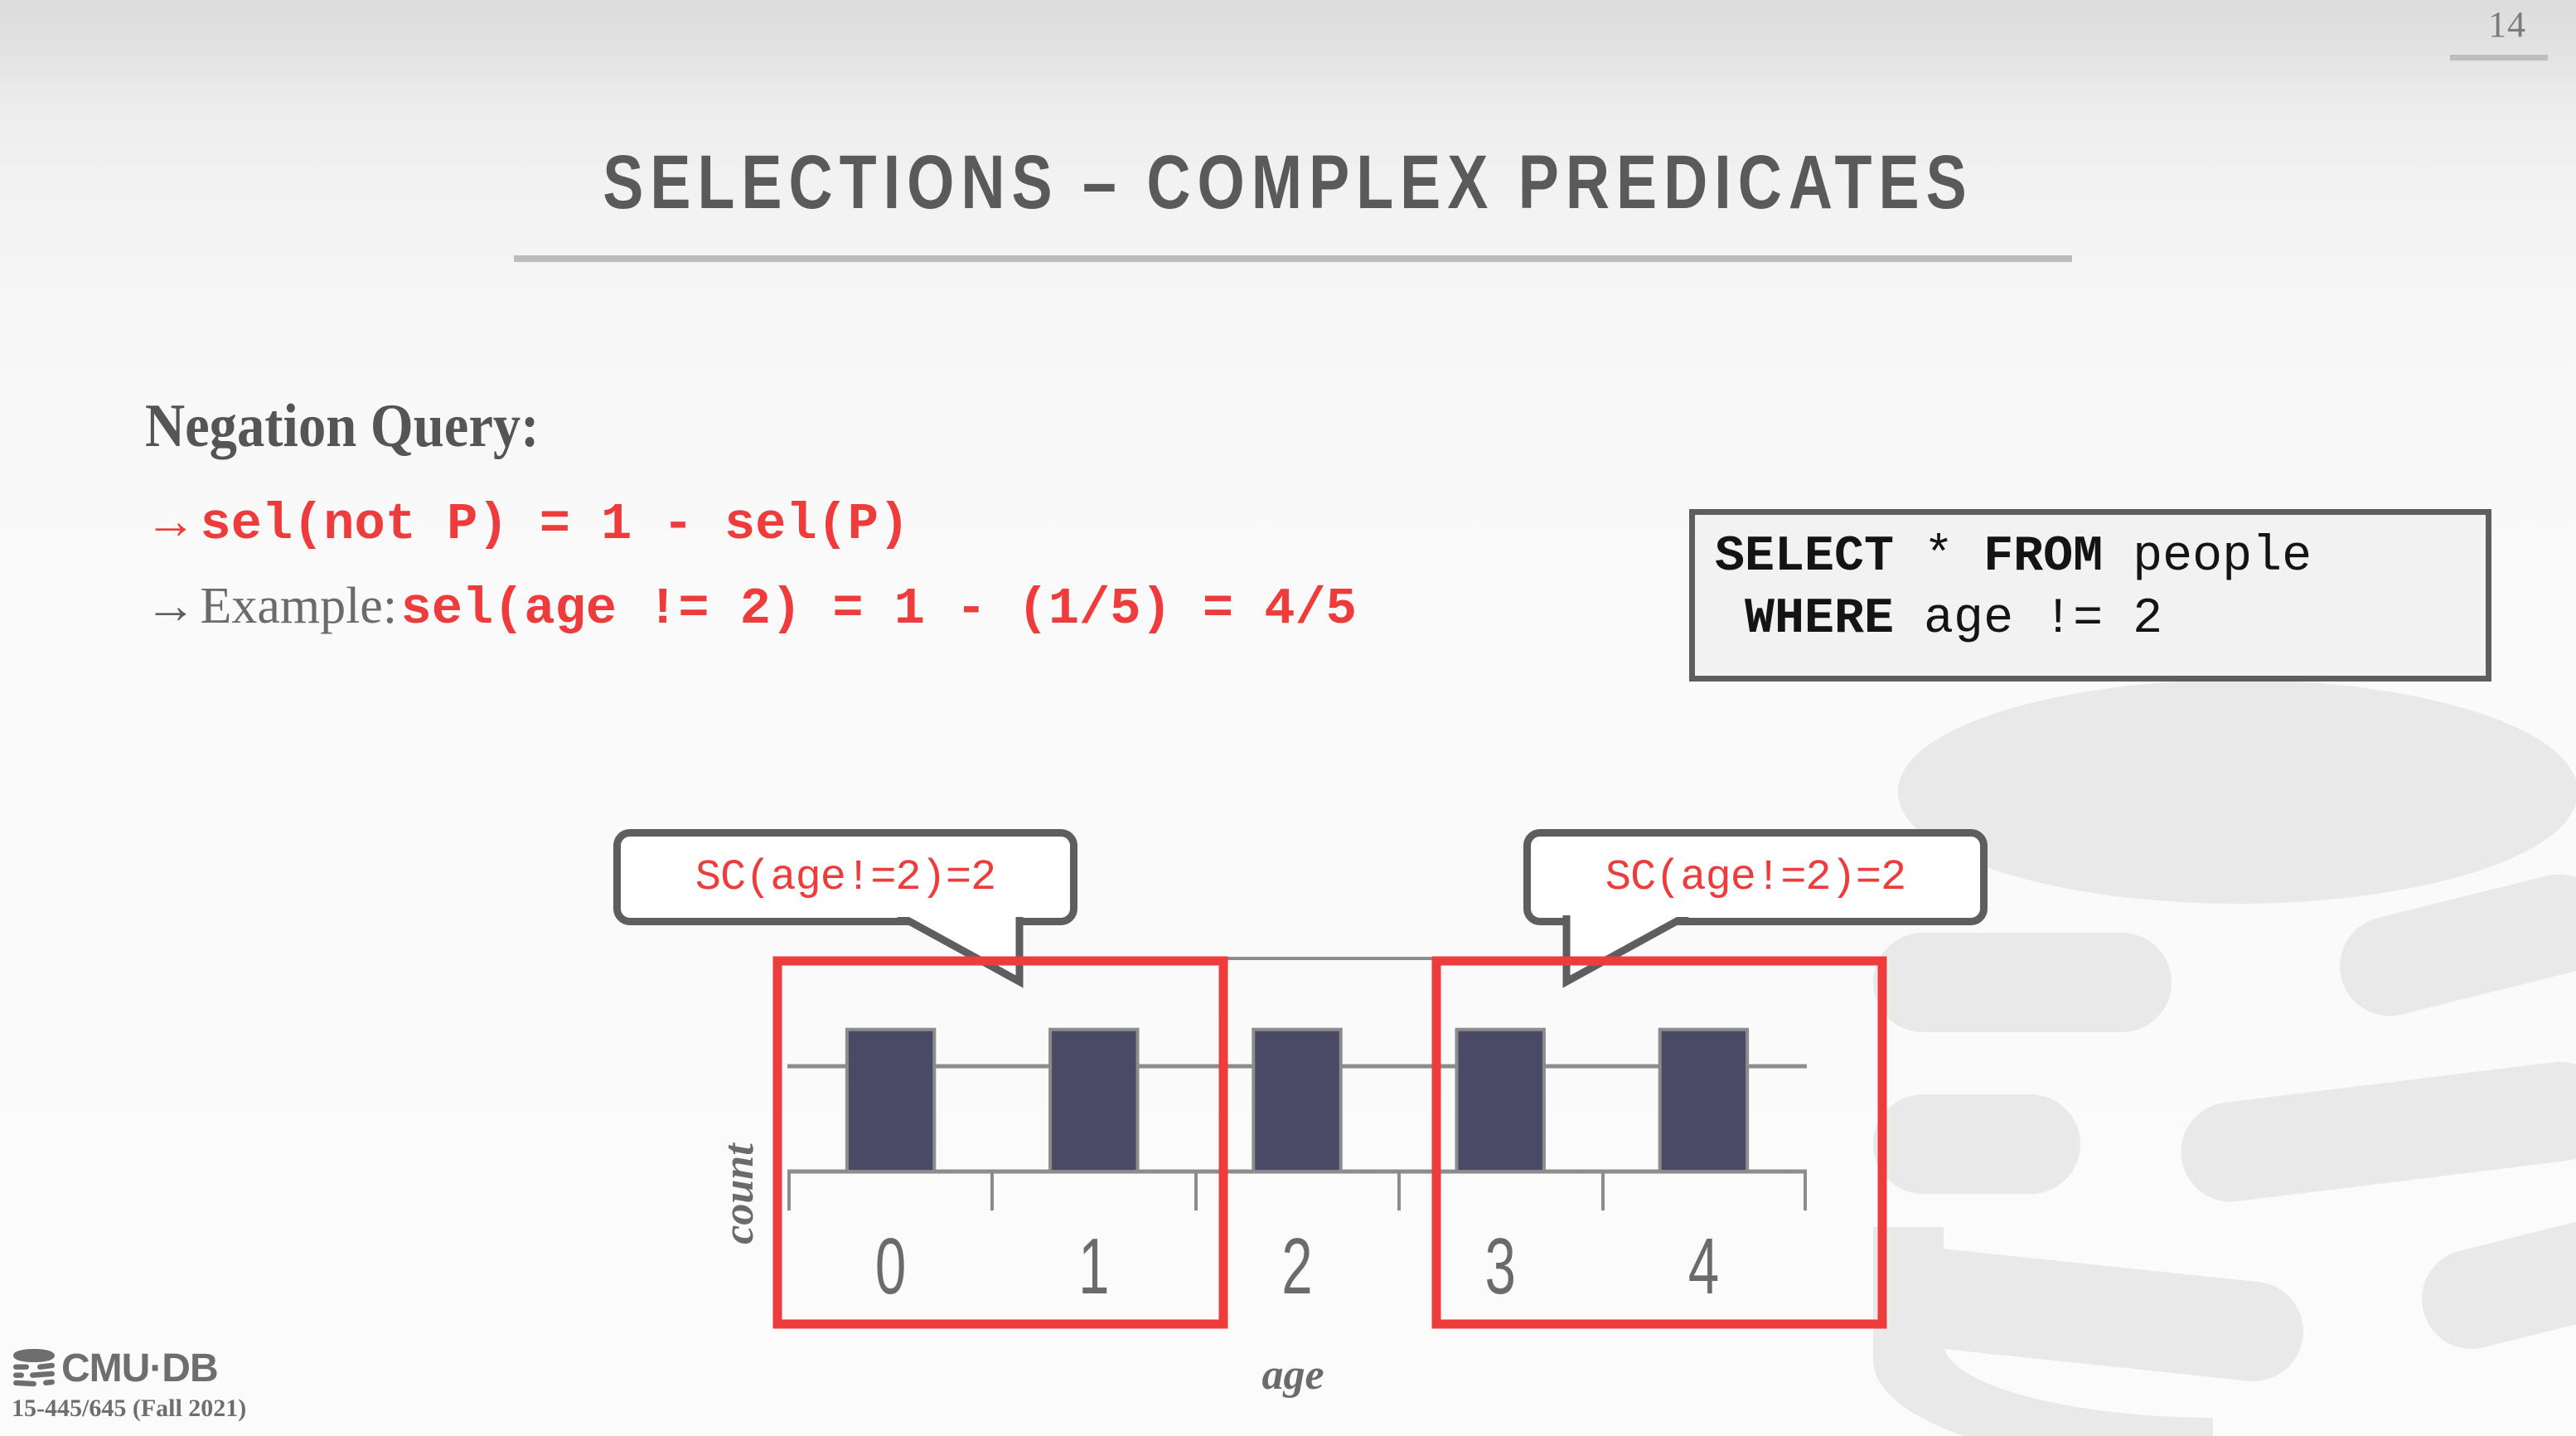 This screenshot has height=1436, width=2576. I want to click on chart-bars, so click(1297, 1100).